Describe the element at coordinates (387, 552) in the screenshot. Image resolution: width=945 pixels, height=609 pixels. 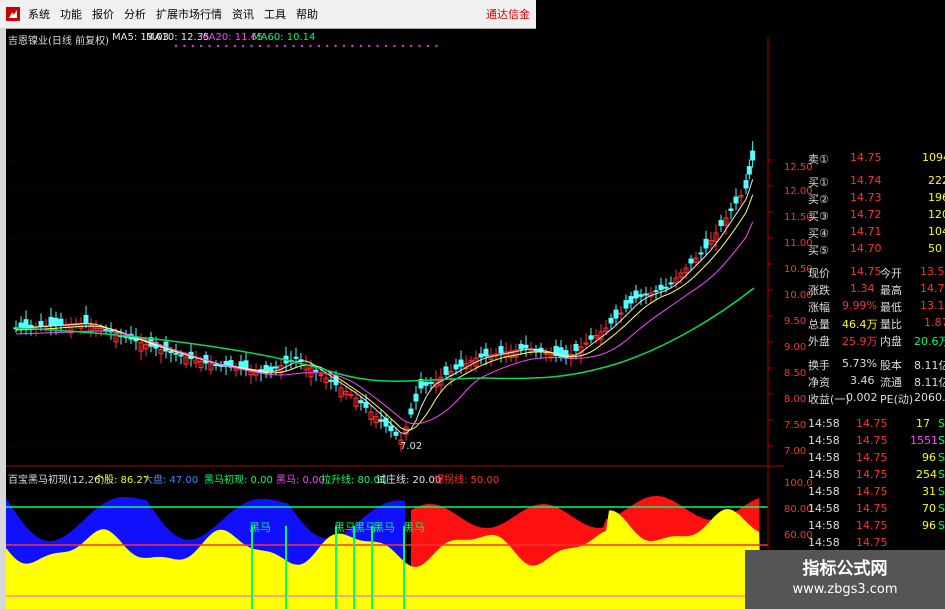
I see `indicator-panel` at that location.